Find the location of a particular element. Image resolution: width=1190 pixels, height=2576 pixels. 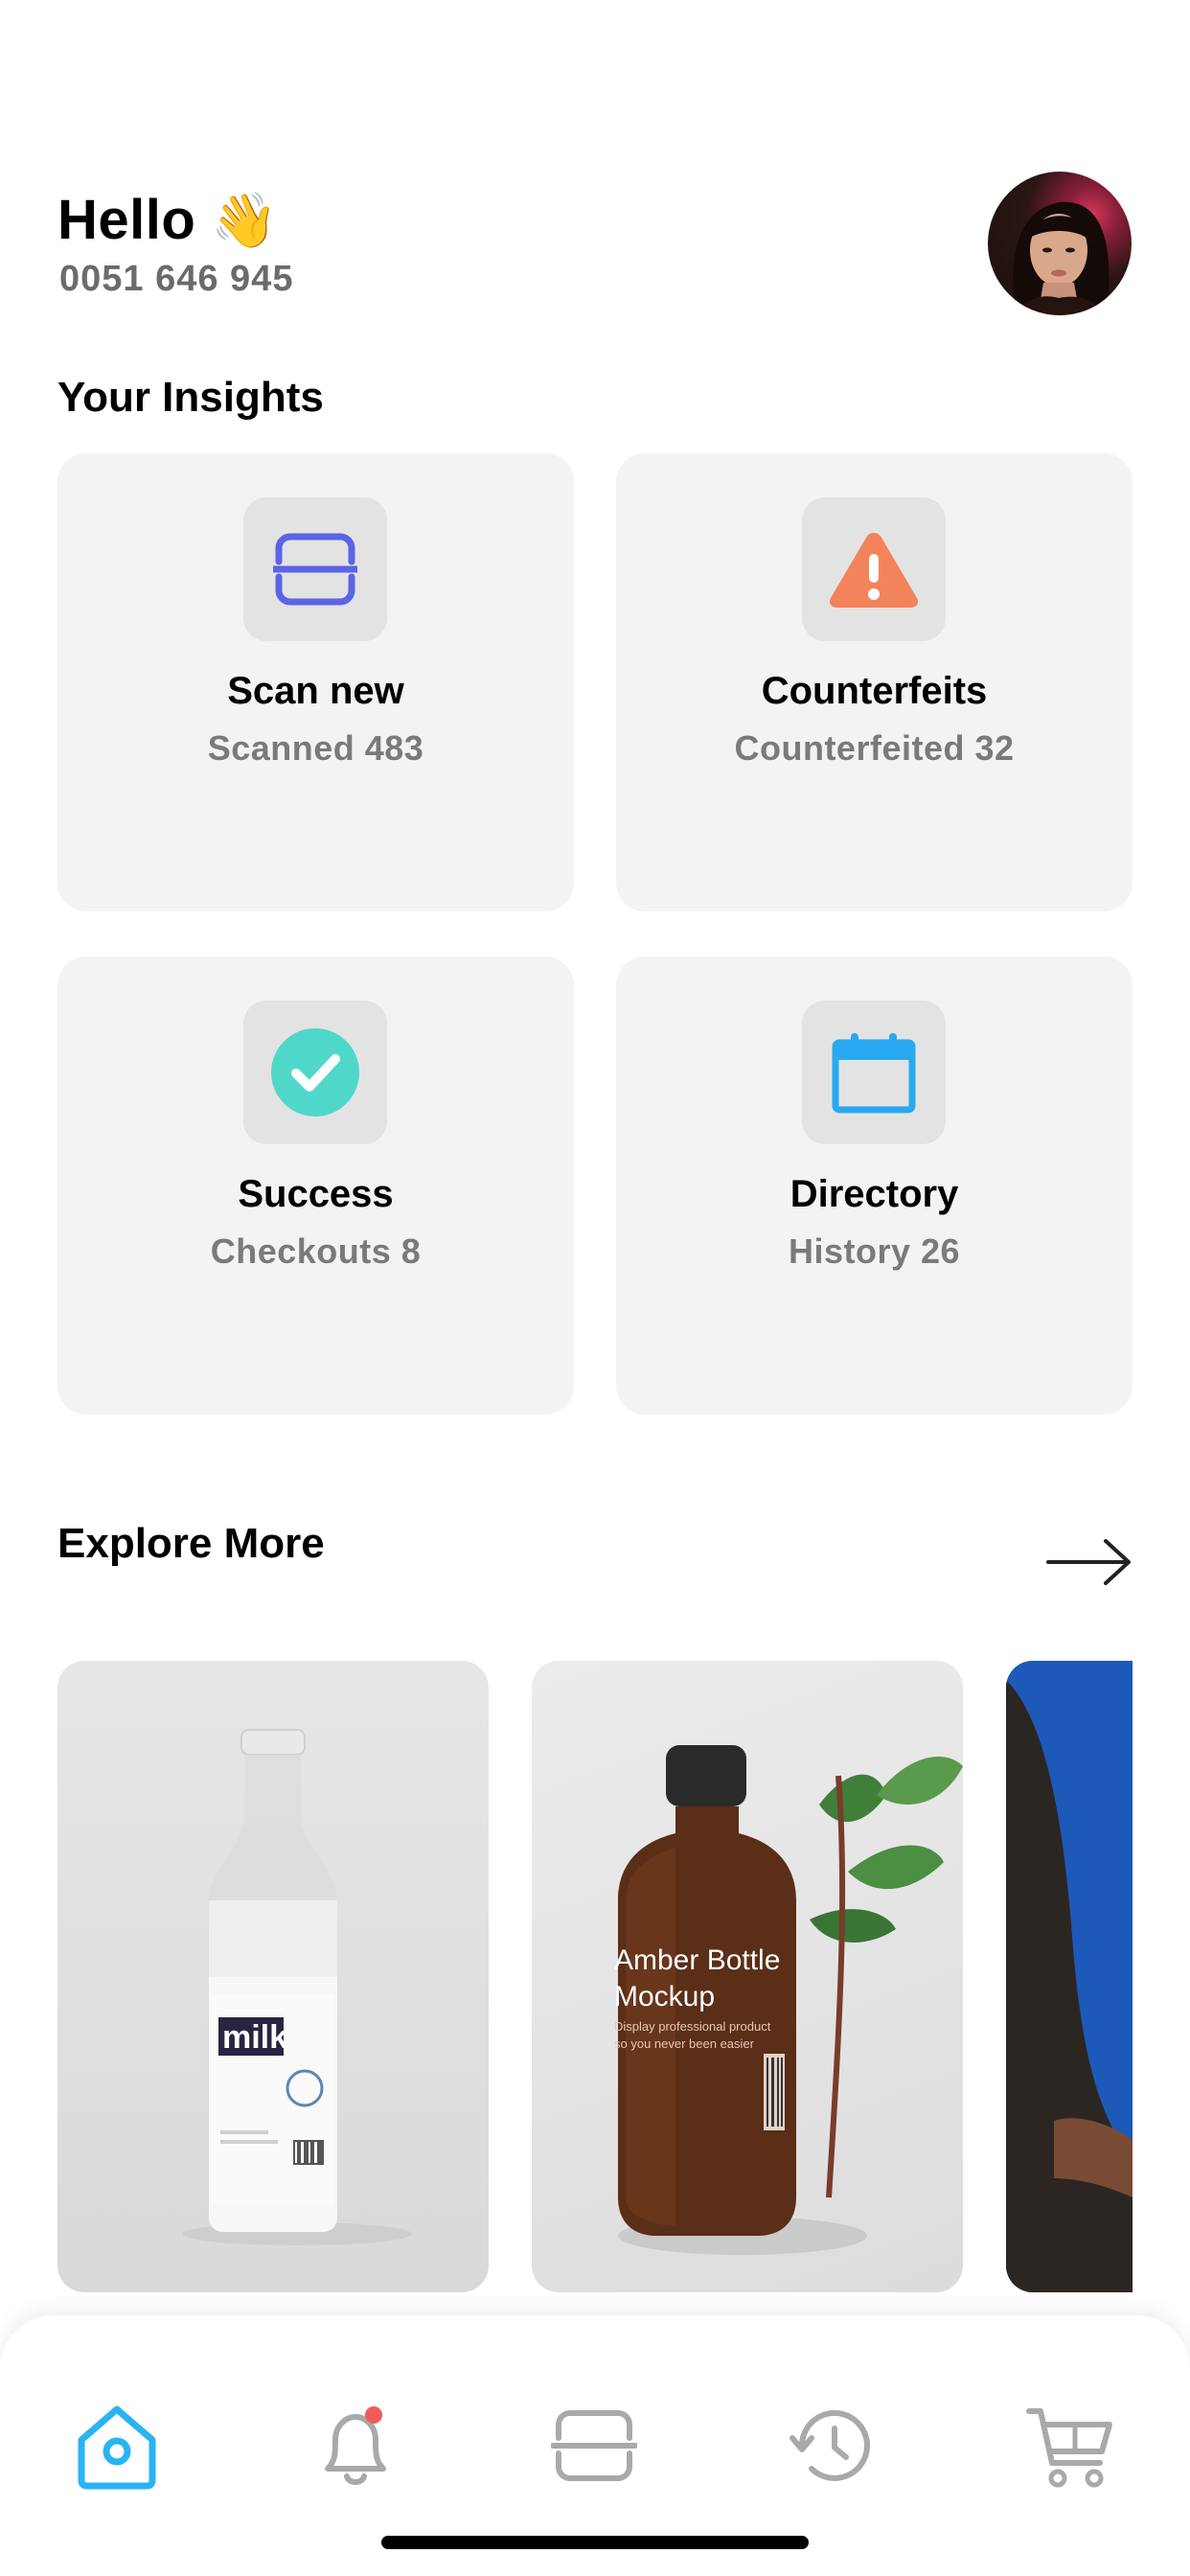

card-title: Scan new is located at coordinates (316, 691).